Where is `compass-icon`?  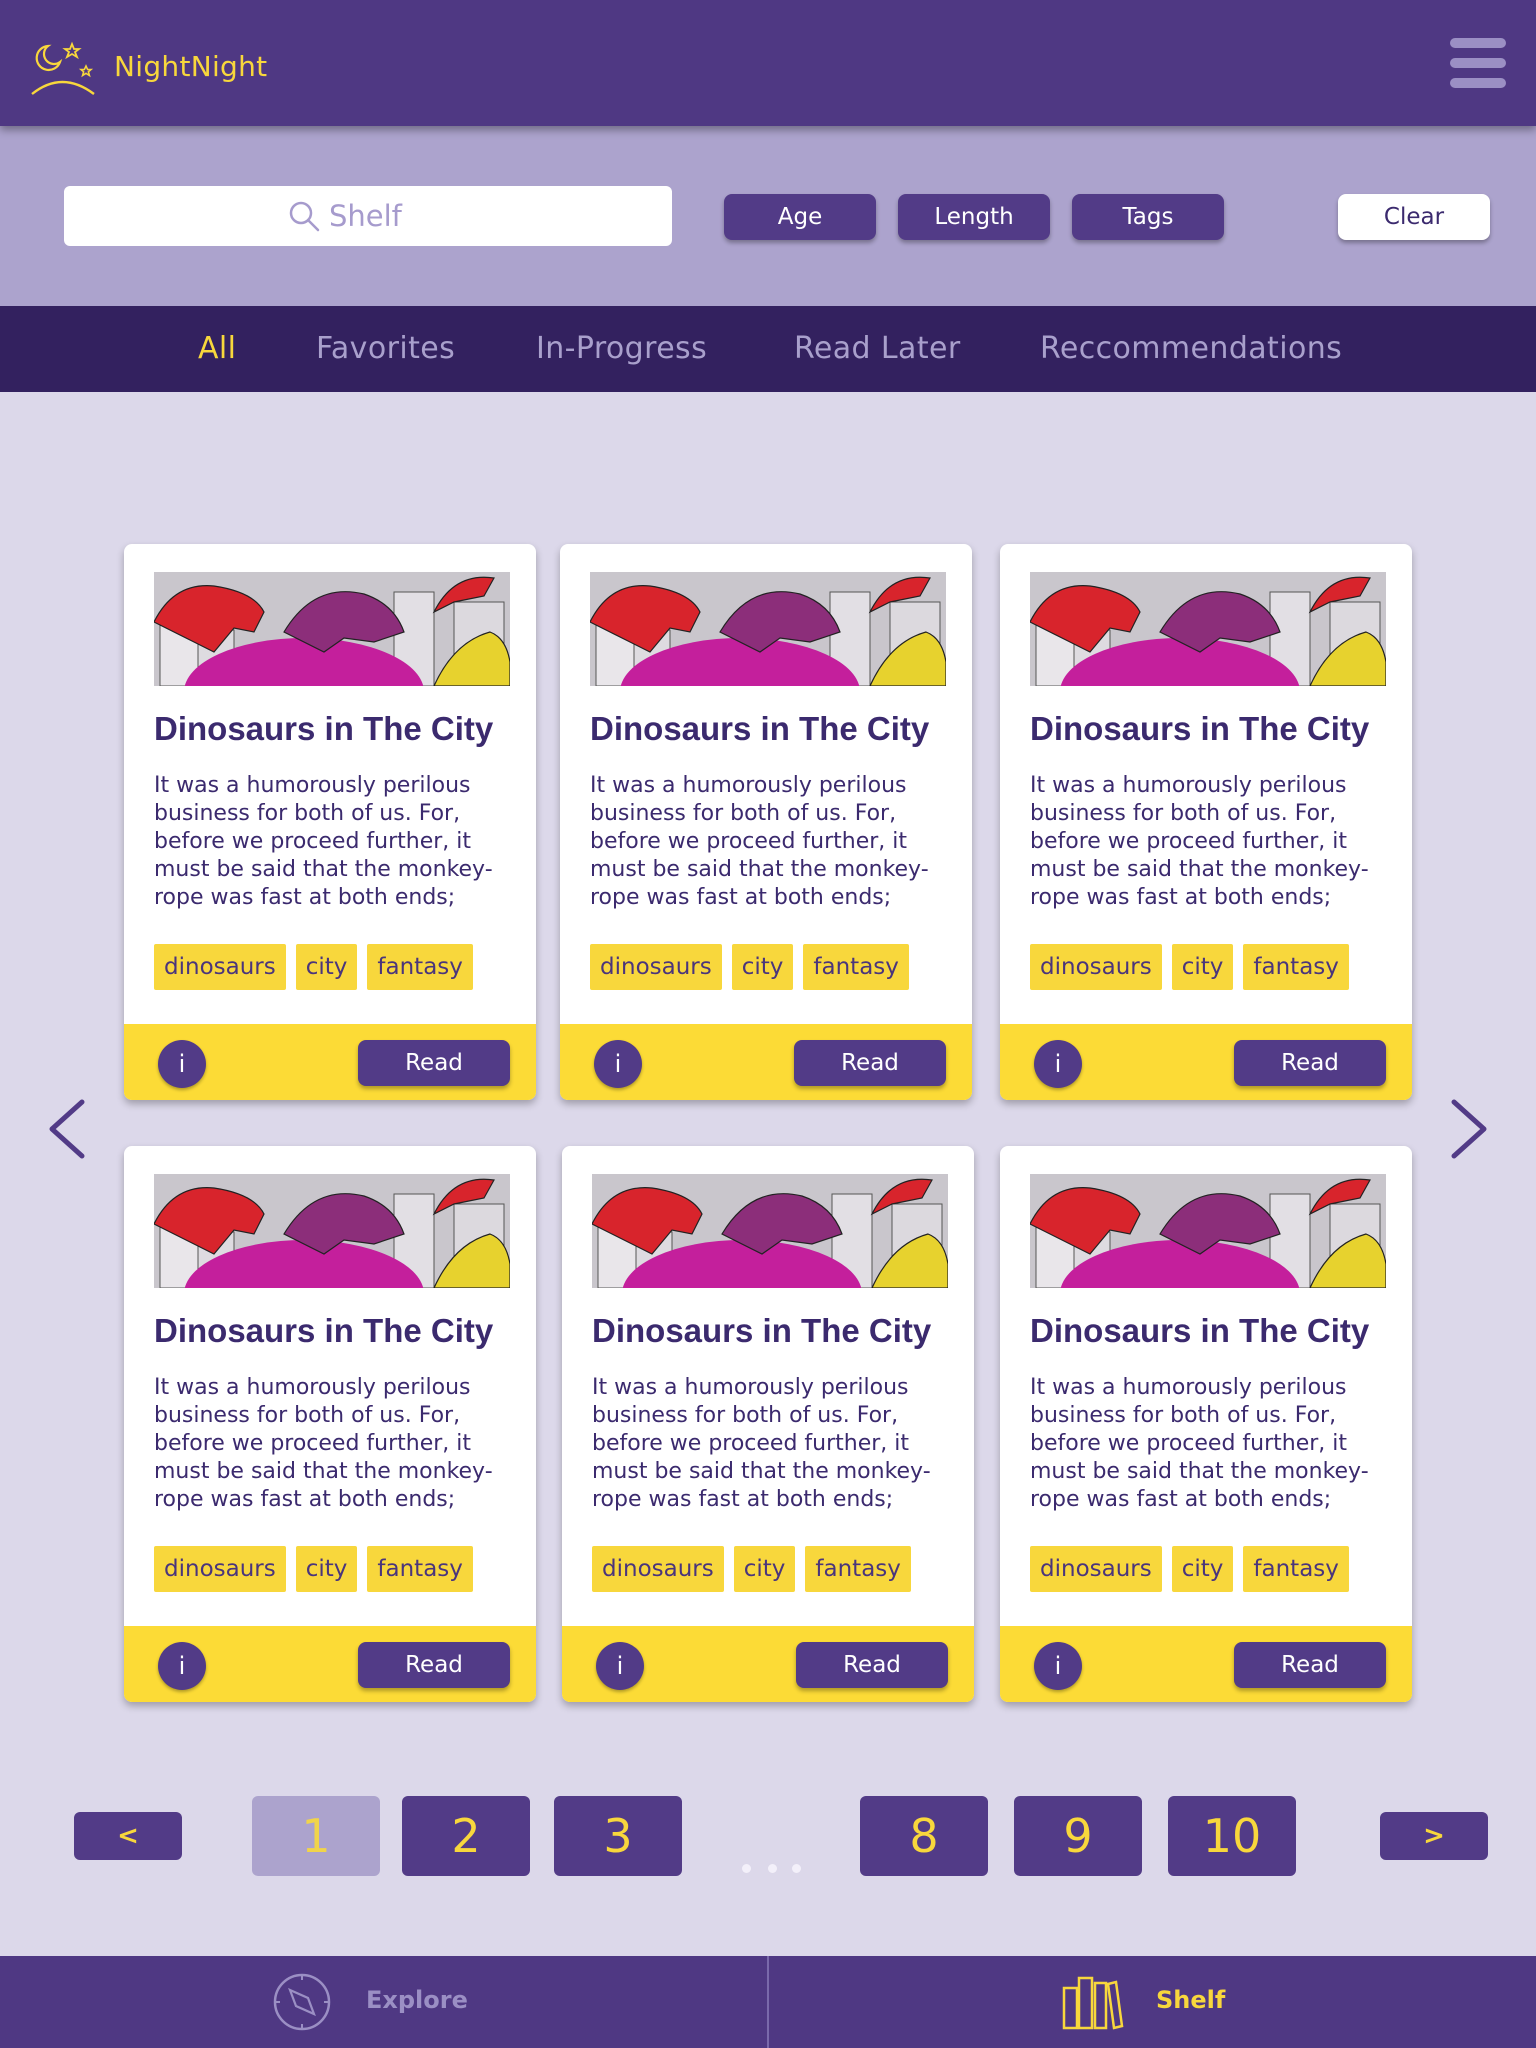
compass-icon is located at coordinates (302, 2002).